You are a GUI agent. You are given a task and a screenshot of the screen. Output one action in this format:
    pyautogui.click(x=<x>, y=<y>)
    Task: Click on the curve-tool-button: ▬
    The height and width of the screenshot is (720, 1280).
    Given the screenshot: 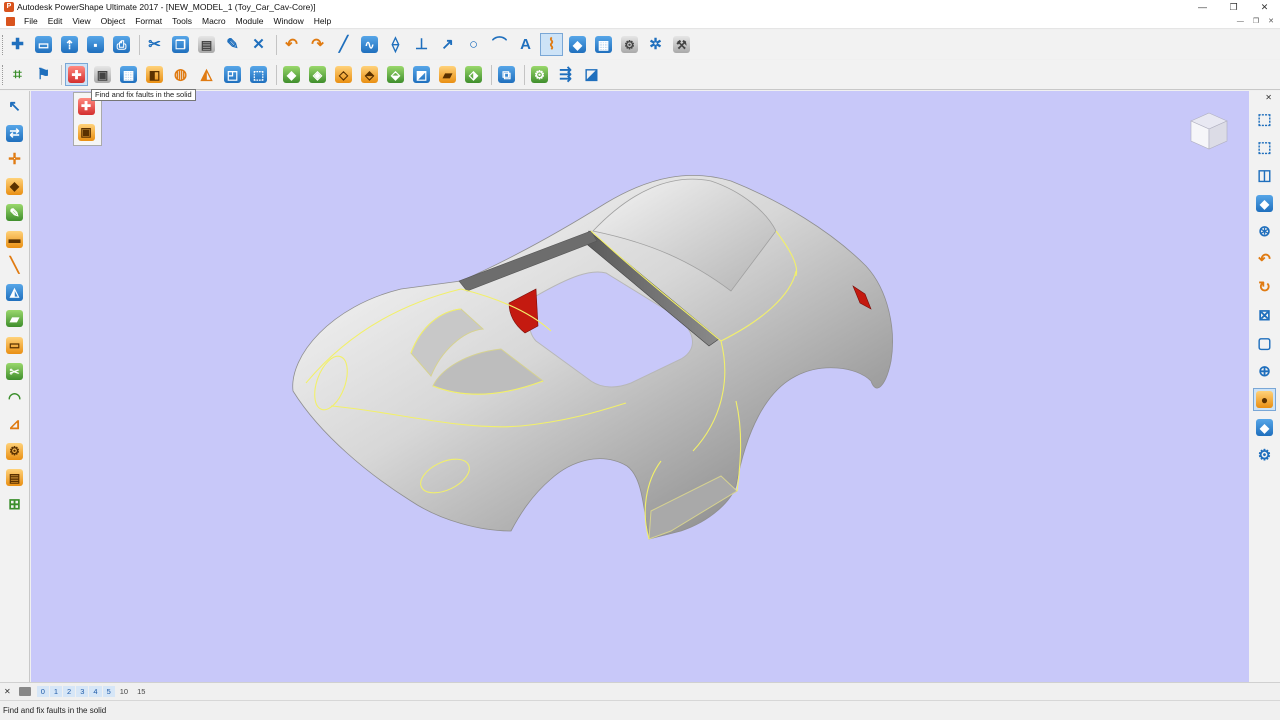 What is the action you would take?
    pyautogui.click(x=14, y=239)
    